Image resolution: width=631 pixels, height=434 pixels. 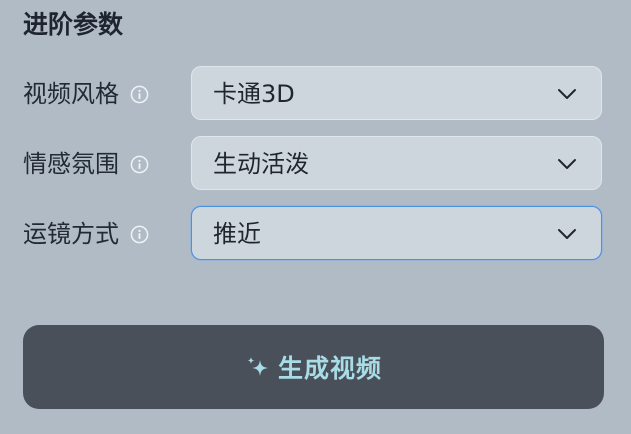 What do you see at coordinates (396, 233) in the screenshot?
I see `camera-movement-select: 推近` at bounding box center [396, 233].